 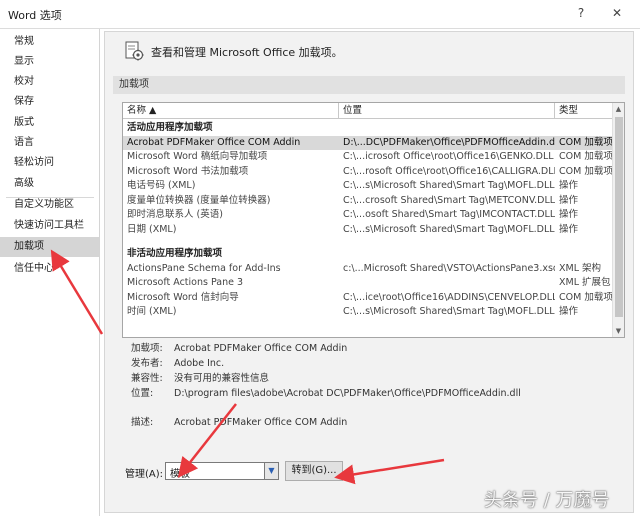 What do you see at coordinates (585, 282) in the screenshot?
I see `cell-type: XML 扩展包` at bounding box center [585, 282].